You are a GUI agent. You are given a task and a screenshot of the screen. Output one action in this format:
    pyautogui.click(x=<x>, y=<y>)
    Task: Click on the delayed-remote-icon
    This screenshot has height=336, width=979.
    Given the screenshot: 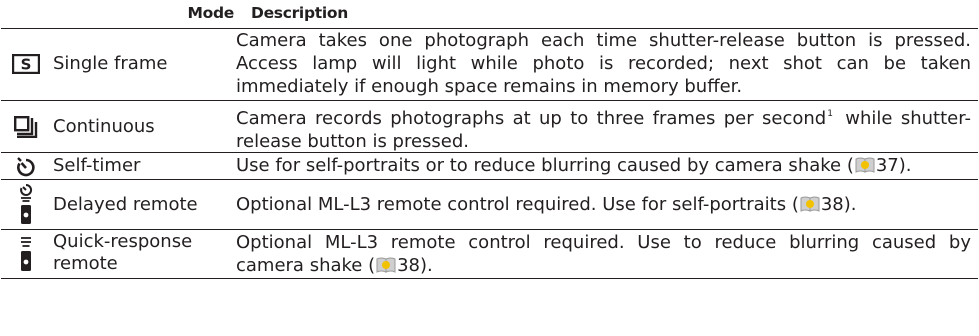 What is the action you would take?
    pyautogui.click(x=26, y=204)
    